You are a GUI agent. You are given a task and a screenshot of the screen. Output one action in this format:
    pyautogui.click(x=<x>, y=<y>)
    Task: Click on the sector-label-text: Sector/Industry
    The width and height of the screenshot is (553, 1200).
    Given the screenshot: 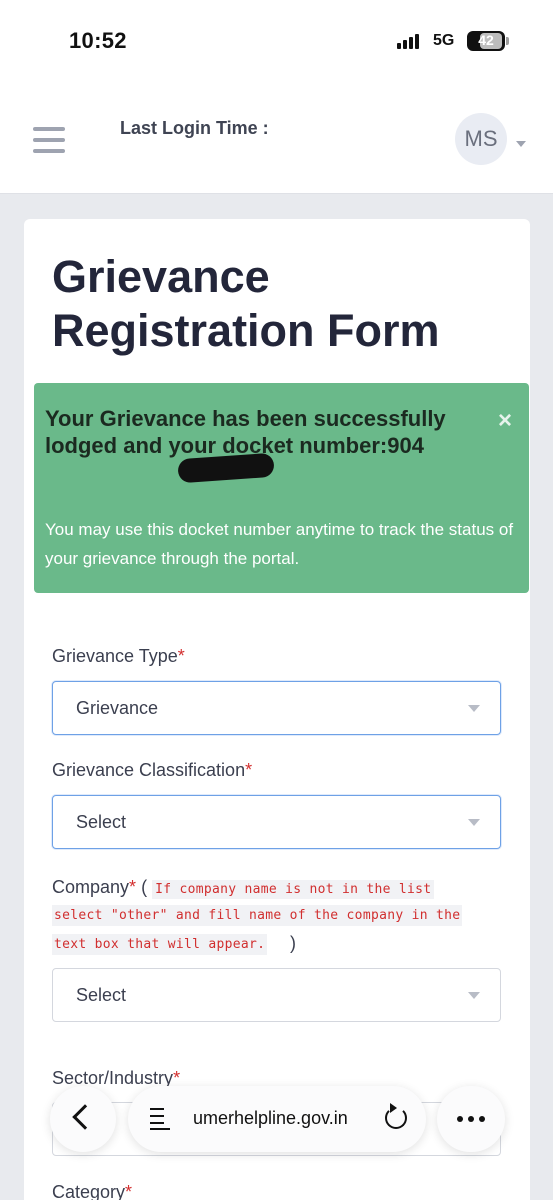 What is the action you would take?
    pyautogui.click(x=113, y=1078)
    